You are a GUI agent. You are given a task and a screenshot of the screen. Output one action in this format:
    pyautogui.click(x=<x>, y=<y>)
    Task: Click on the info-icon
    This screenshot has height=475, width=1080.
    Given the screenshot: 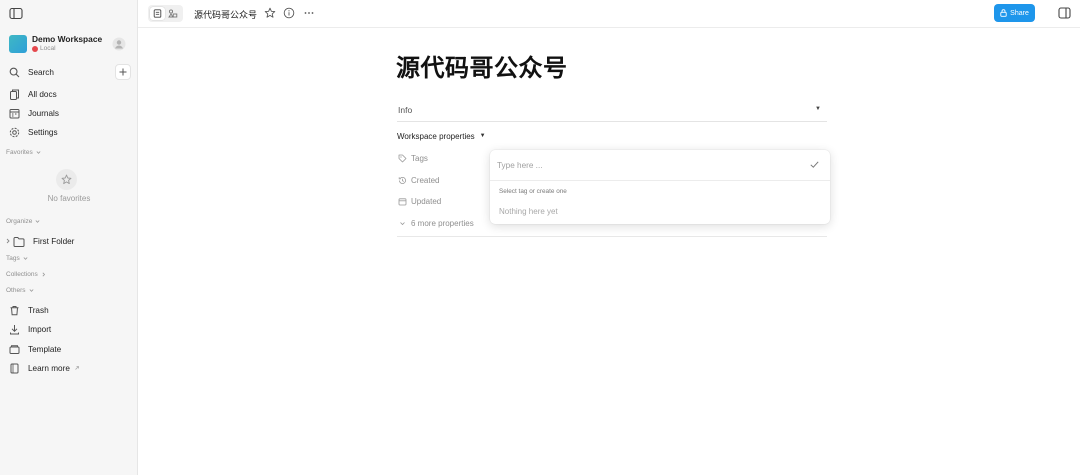 What is the action you would take?
    pyautogui.click(x=289, y=13)
    